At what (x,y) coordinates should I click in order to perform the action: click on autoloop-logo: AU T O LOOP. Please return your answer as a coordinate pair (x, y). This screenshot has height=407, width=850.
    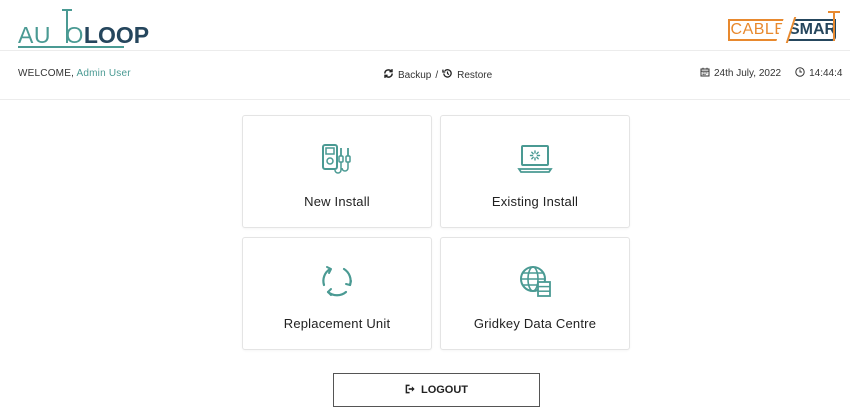
    Looking at the image, I should click on (84, 28).